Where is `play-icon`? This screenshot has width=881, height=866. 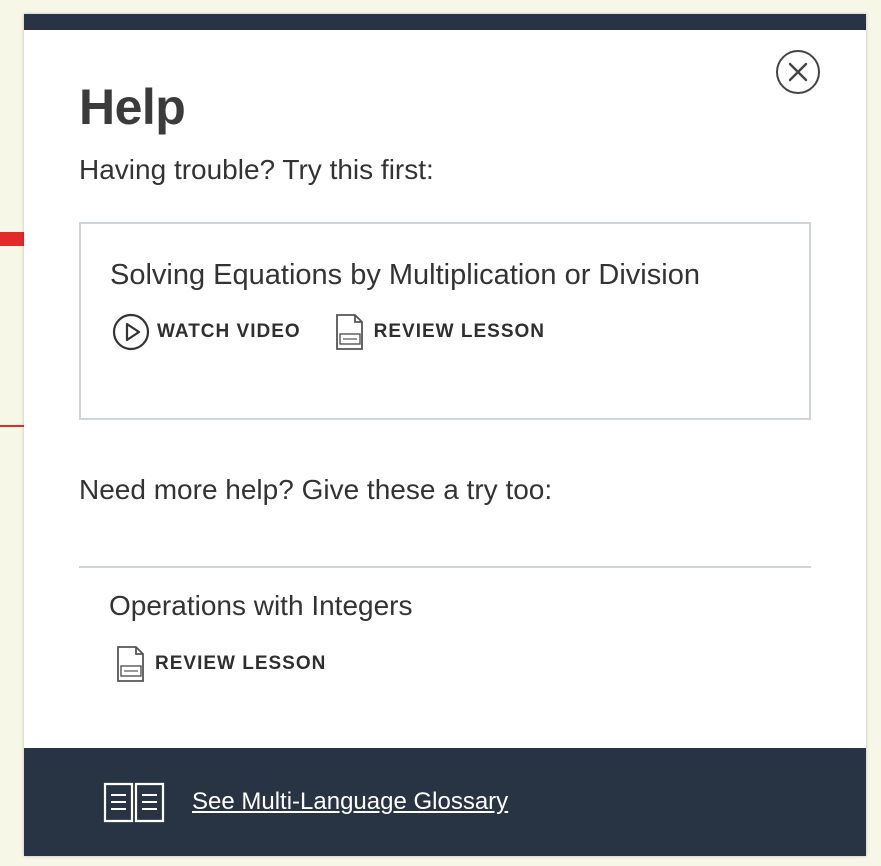 play-icon is located at coordinates (131, 332).